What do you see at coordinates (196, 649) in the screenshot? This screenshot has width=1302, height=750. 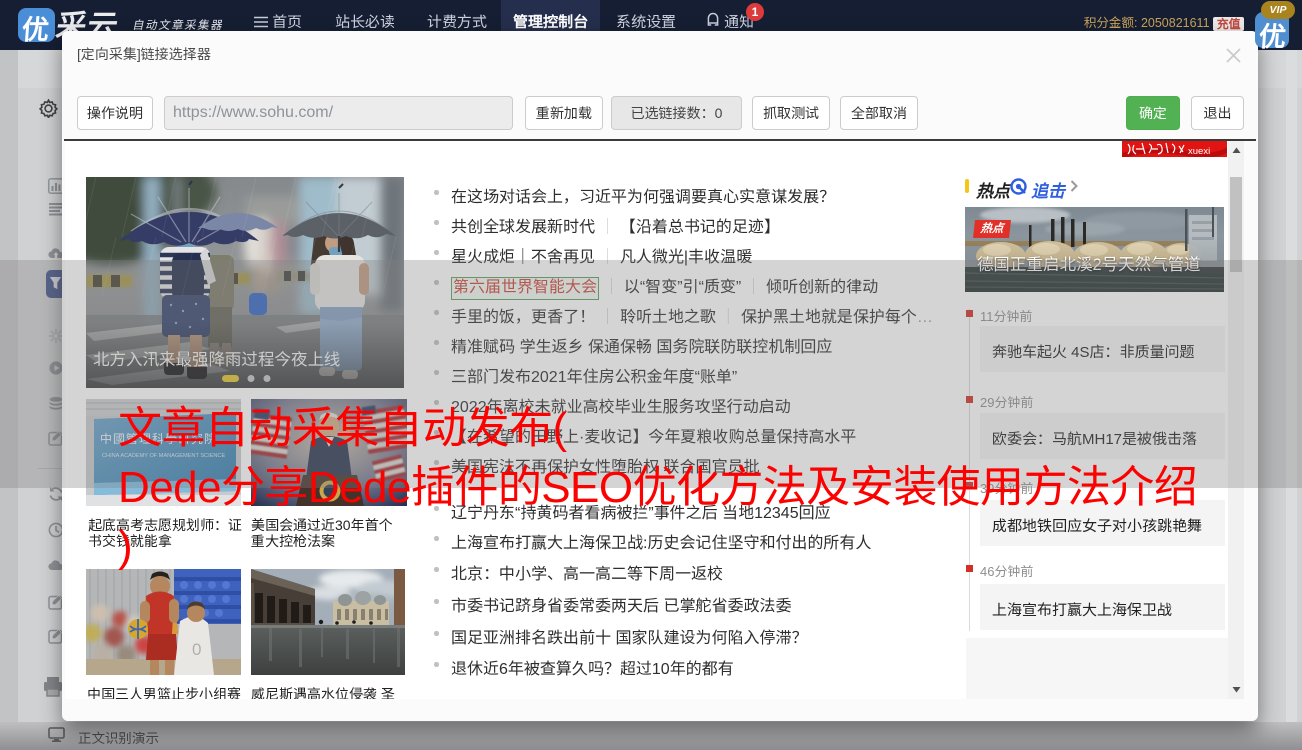 I see `svg-text: 0` at bounding box center [196, 649].